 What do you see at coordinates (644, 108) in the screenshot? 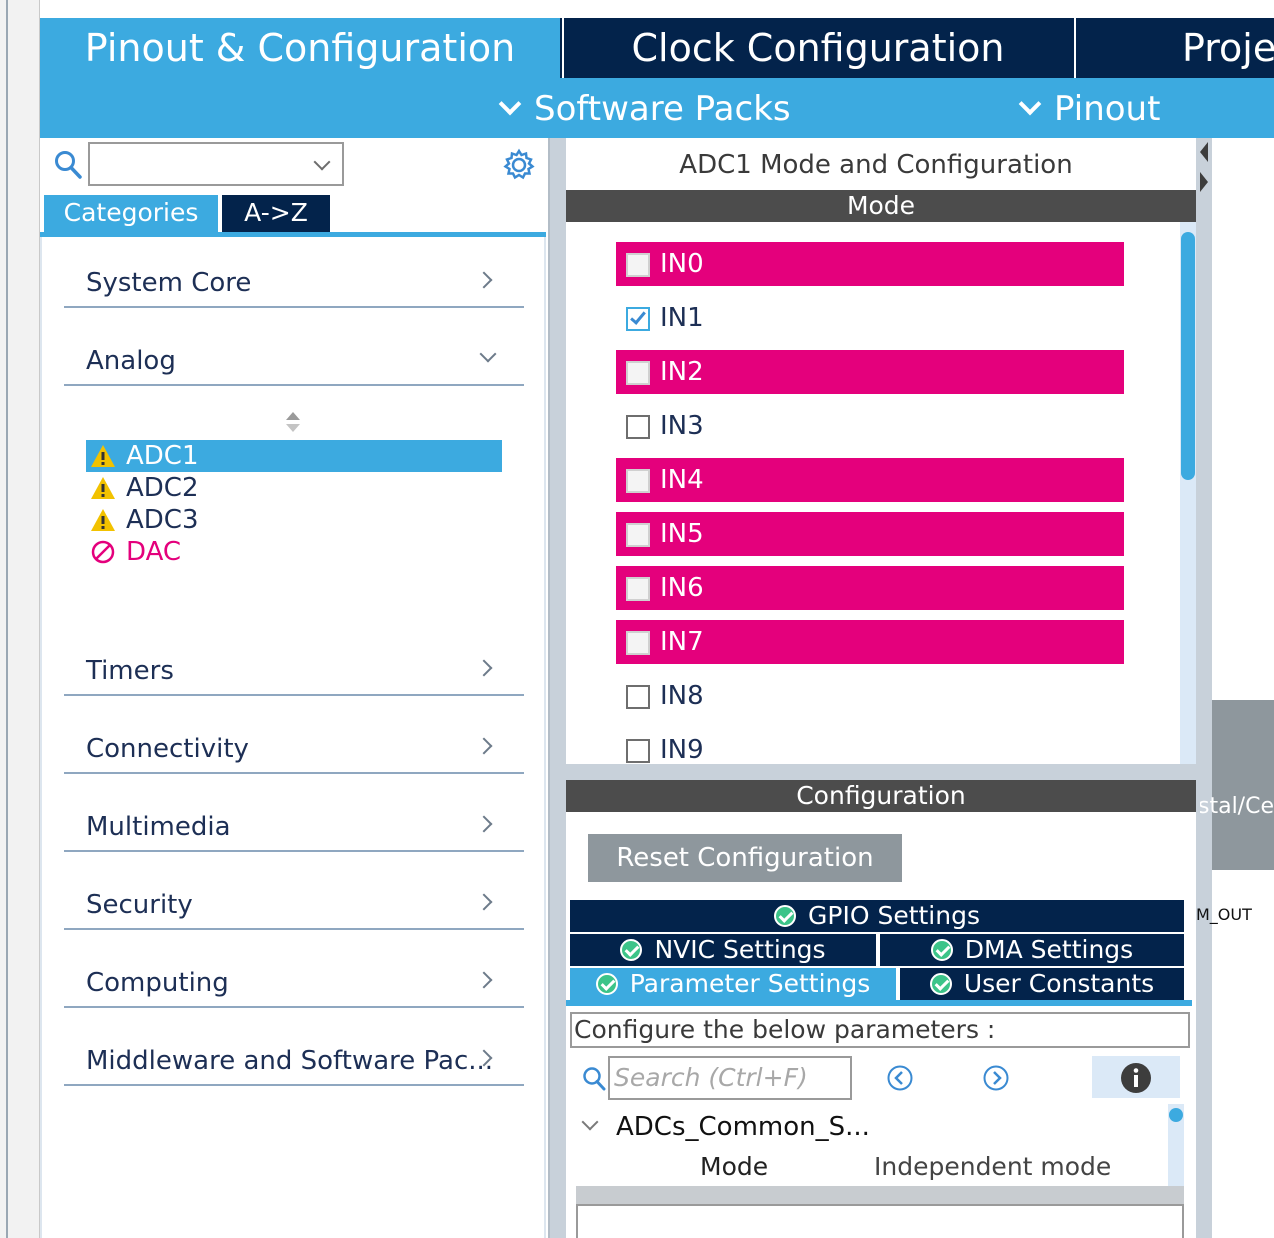
I see `software-packs-menu: Software Packs` at bounding box center [644, 108].